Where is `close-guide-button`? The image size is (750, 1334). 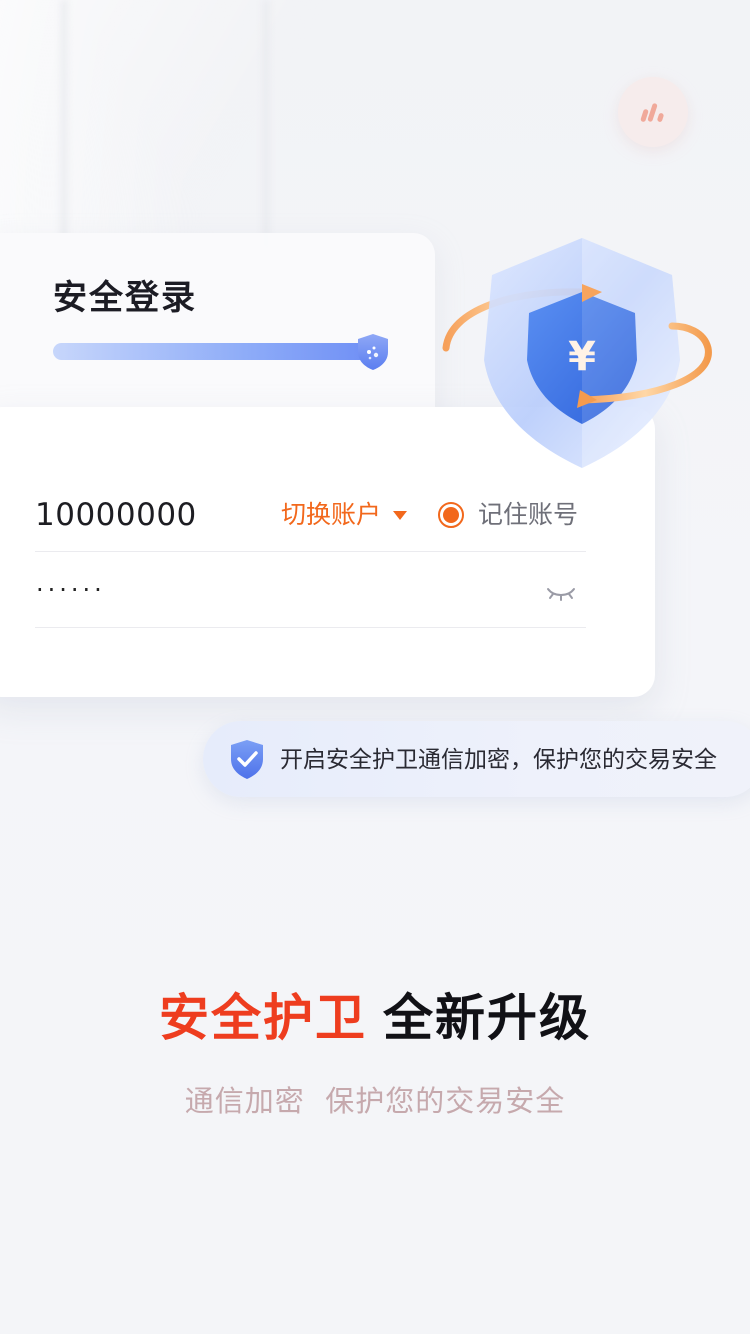
close-guide-button is located at coordinates (653, 112).